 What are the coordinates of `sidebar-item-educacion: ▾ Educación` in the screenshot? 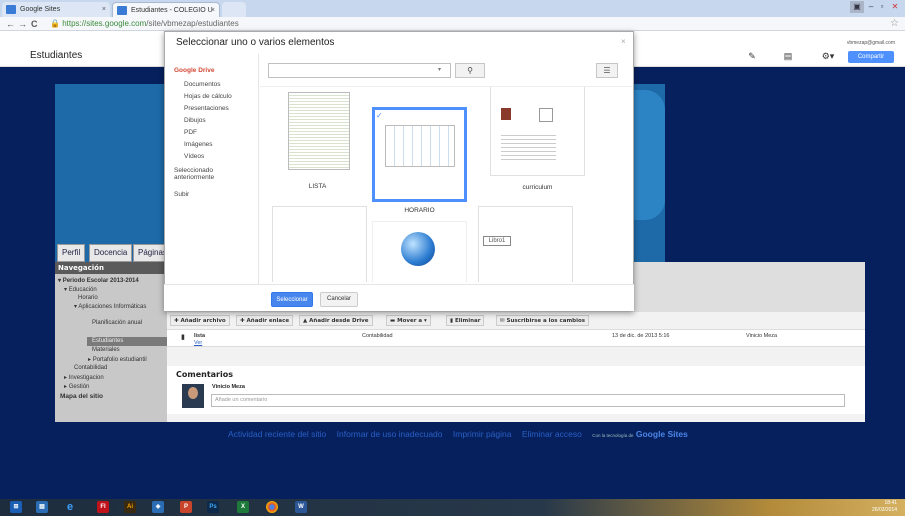 It's located at (80, 289).